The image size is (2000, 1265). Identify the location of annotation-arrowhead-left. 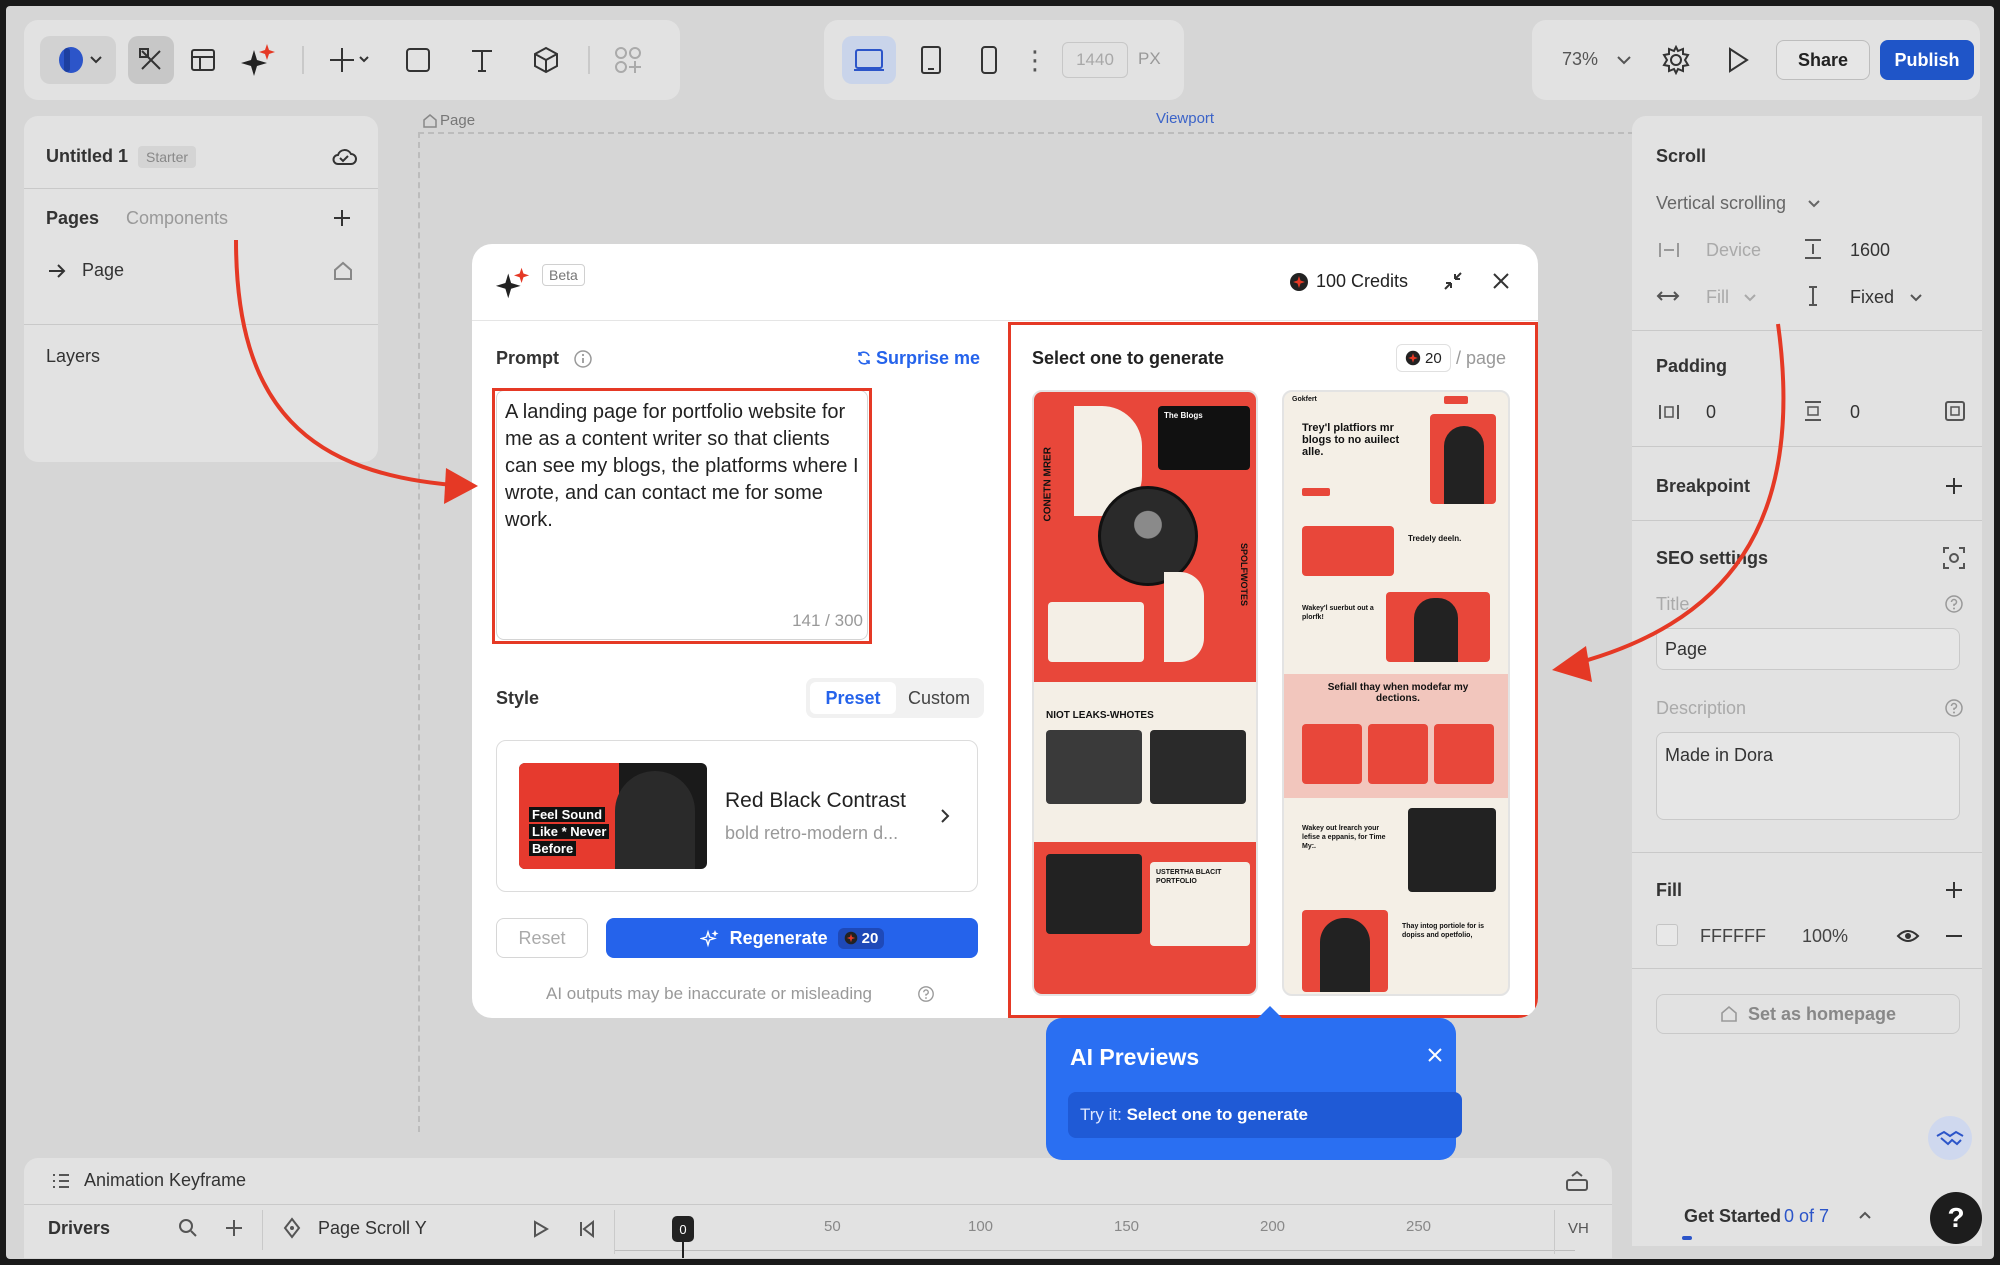
(461, 486).